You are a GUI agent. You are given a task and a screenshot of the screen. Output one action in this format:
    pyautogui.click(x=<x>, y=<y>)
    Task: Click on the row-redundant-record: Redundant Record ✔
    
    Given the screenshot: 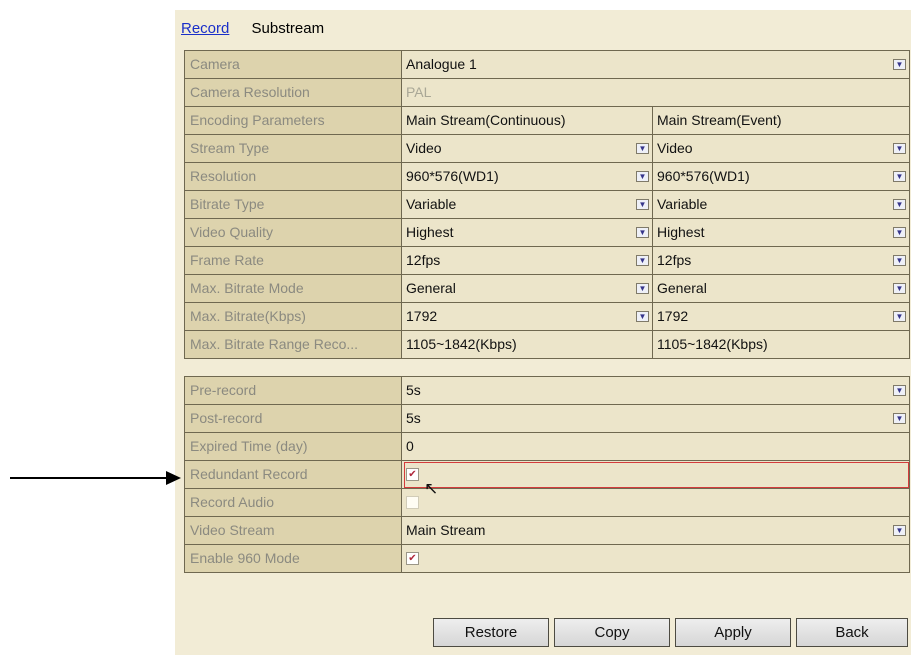 What is the action you would take?
    pyautogui.click(x=547, y=475)
    